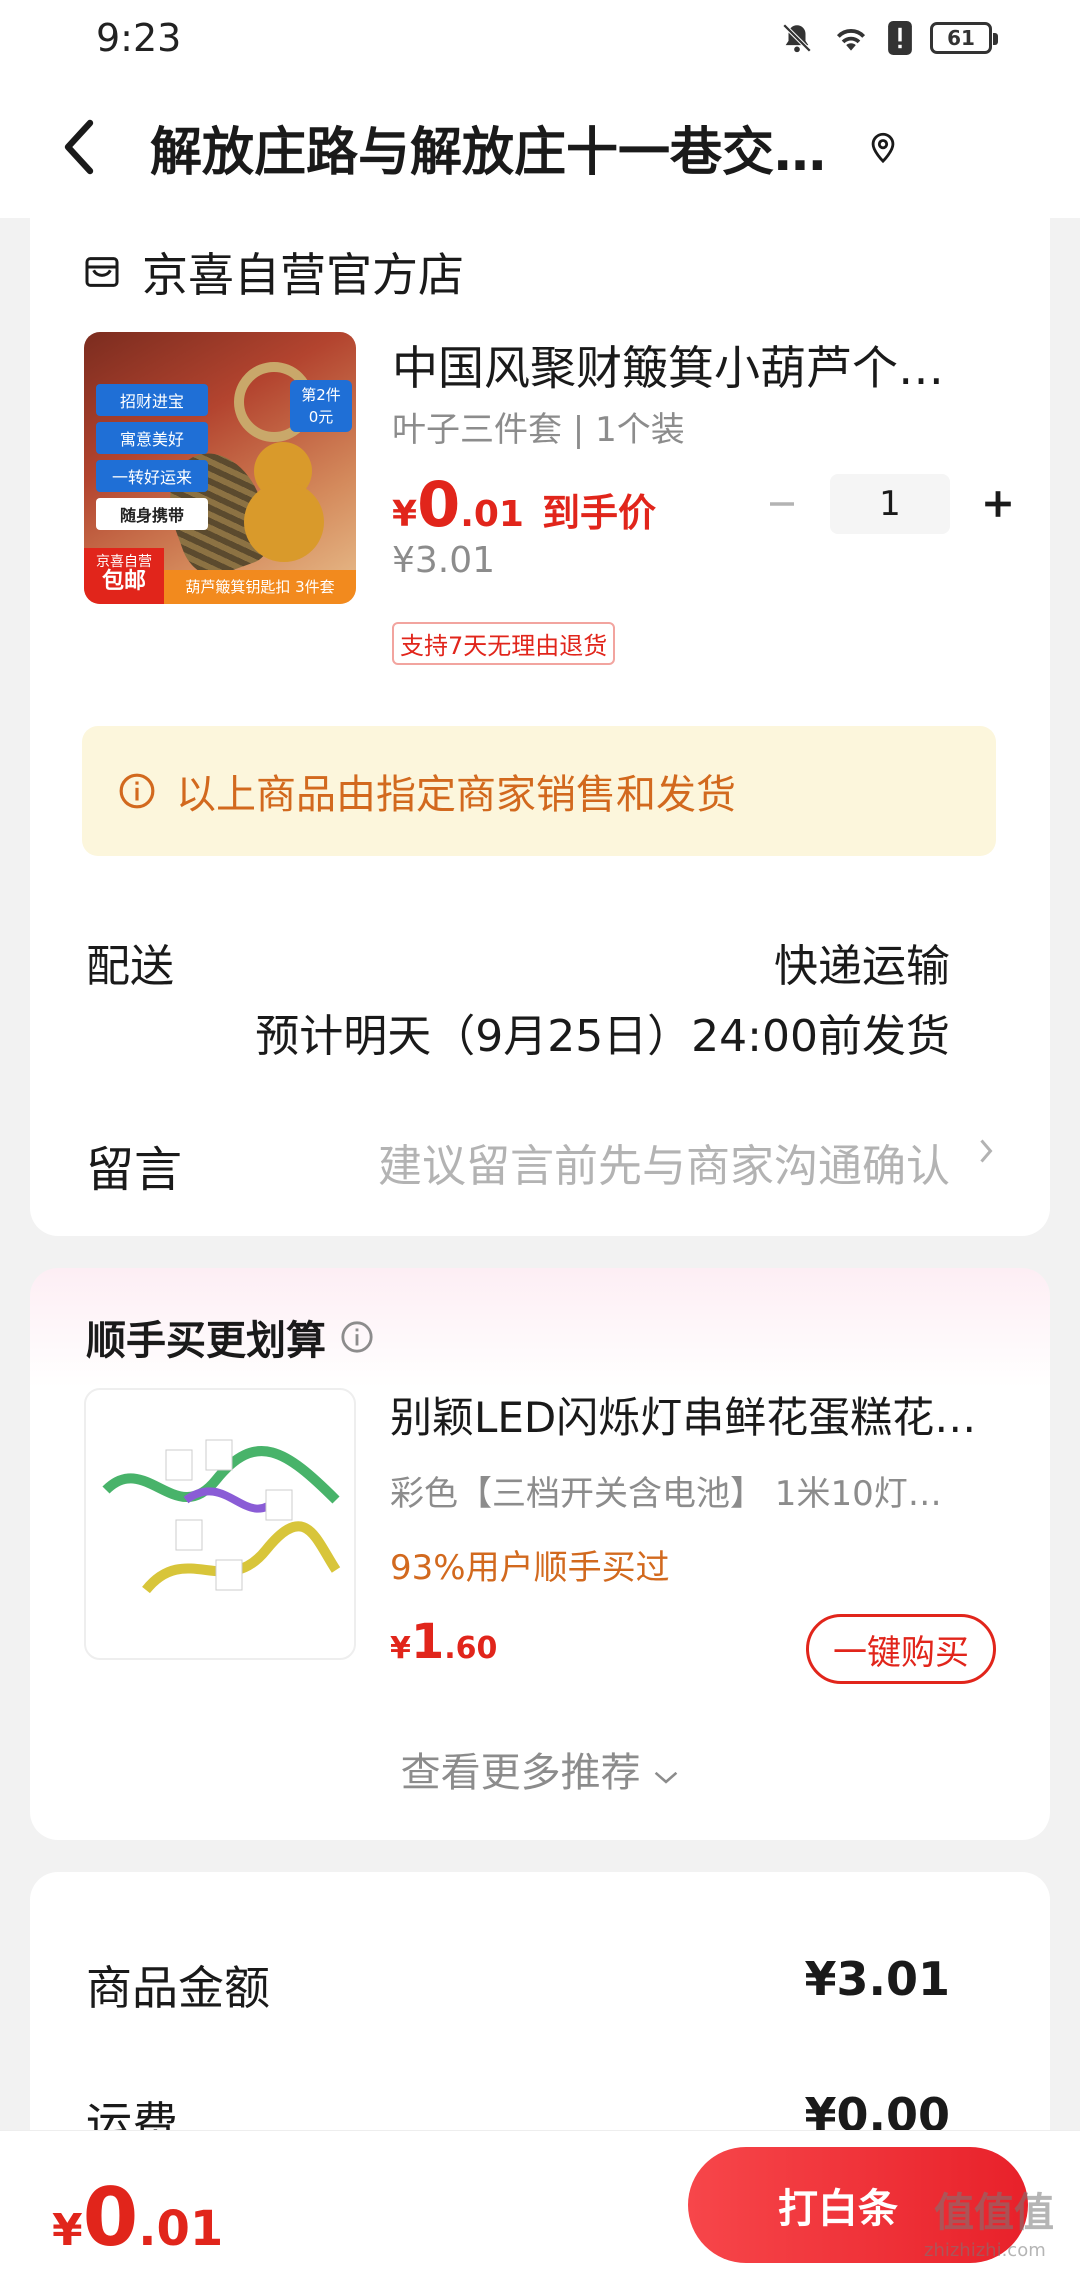 The height and width of the screenshot is (2280, 1080). Describe the element at coordinates (444, 560) in the screenshot. I see `original-price: ¥3.01` at that location.